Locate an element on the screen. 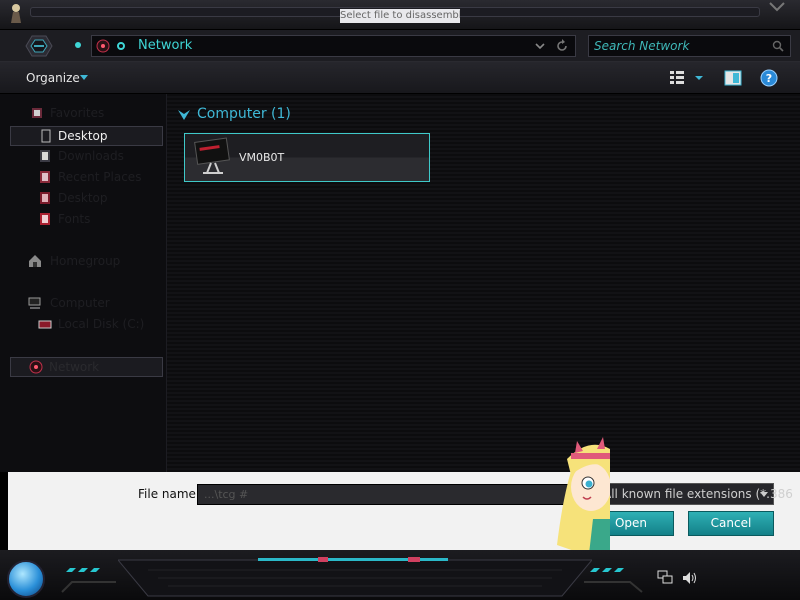 Image resolution: width=800 pixels, height=600 pixels. organize-button: Organize is located at coordinates (53, 79).